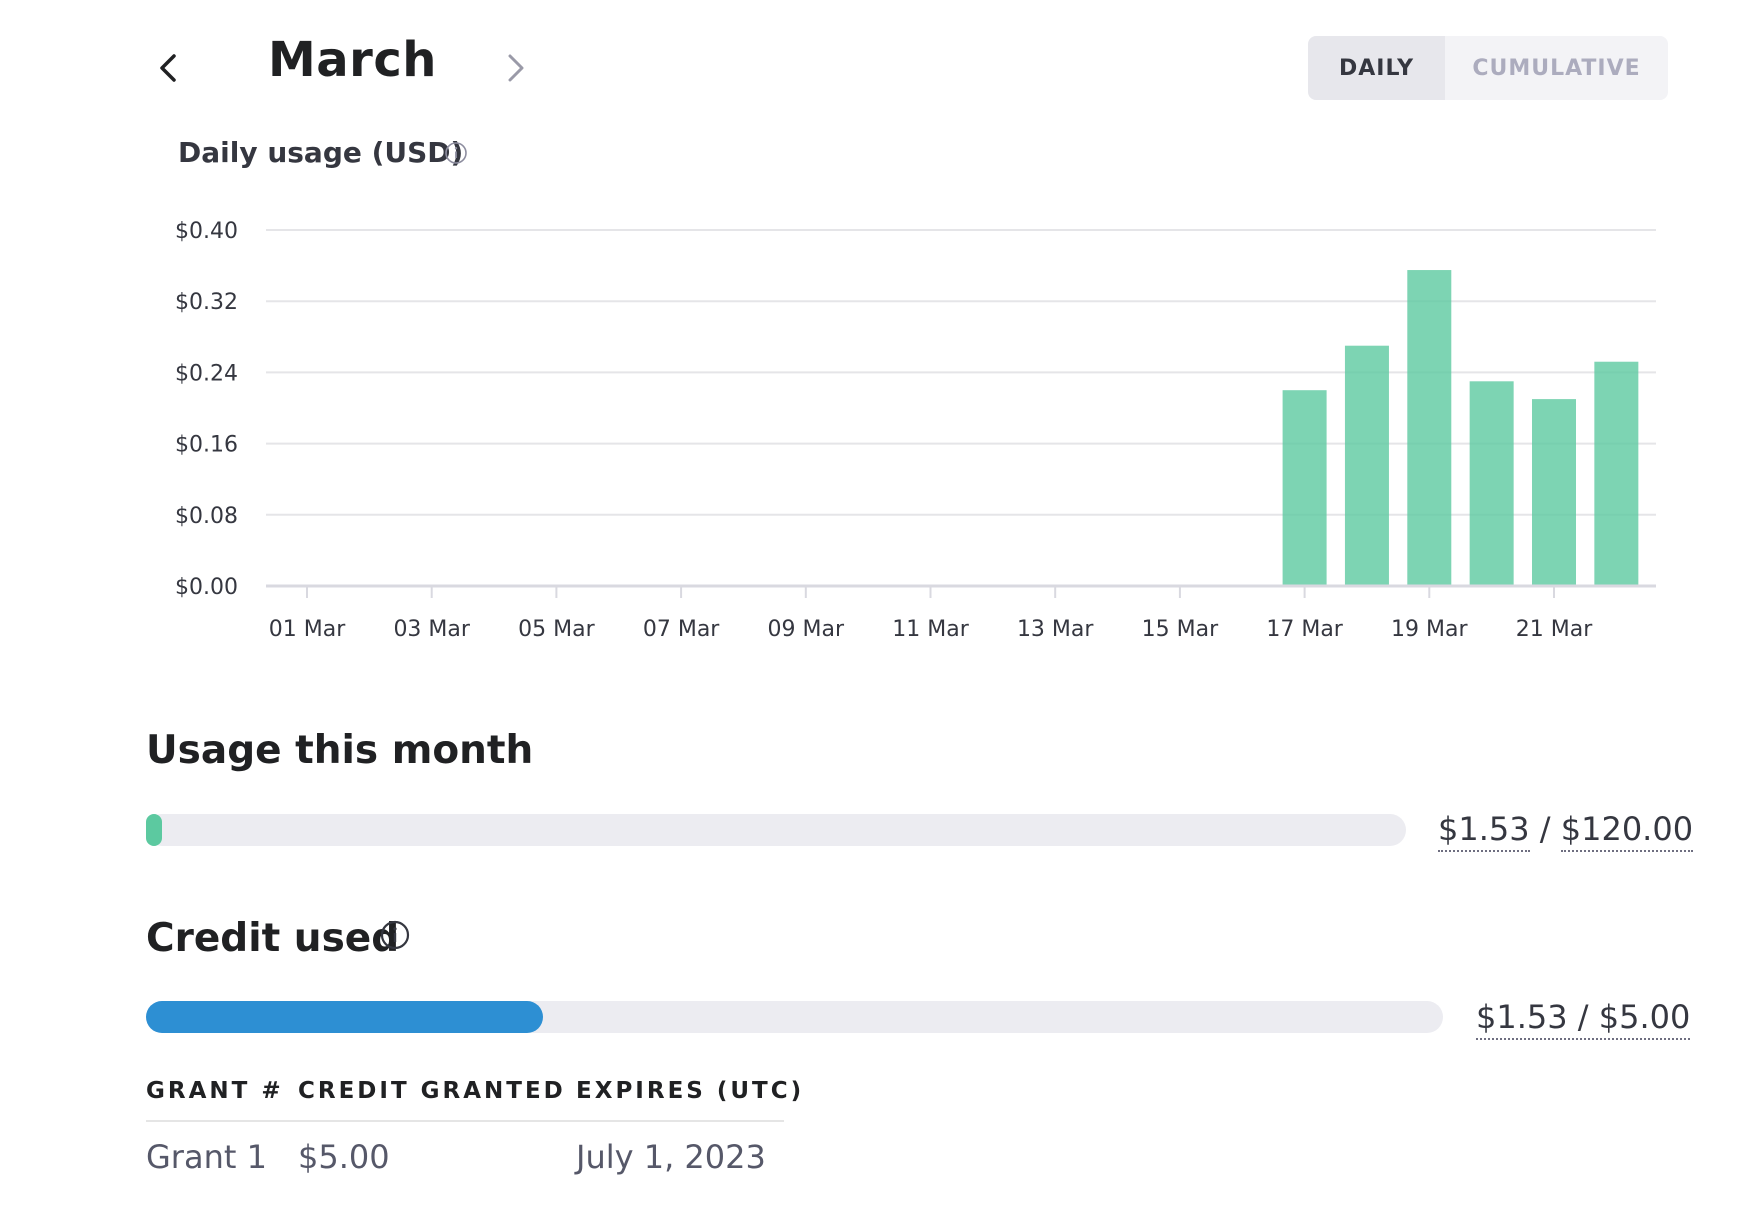 The height and width of the screenshot is (1222, 1750). Describe the element at coordinates (1460, 428) in the screenshot. I see `chart-bars` at that location.